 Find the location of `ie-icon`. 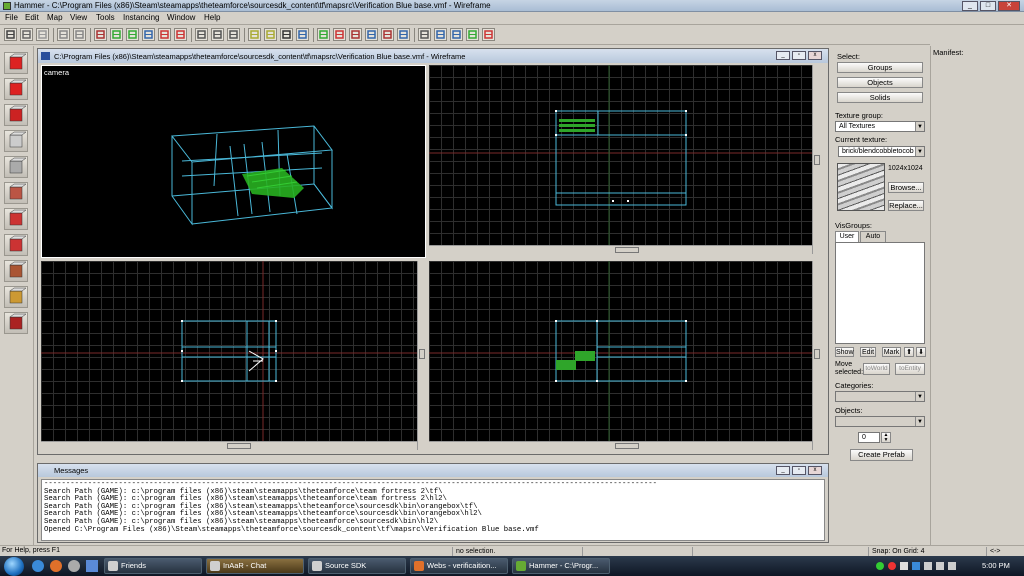

ie-icon is located at coordinates (38, 566).